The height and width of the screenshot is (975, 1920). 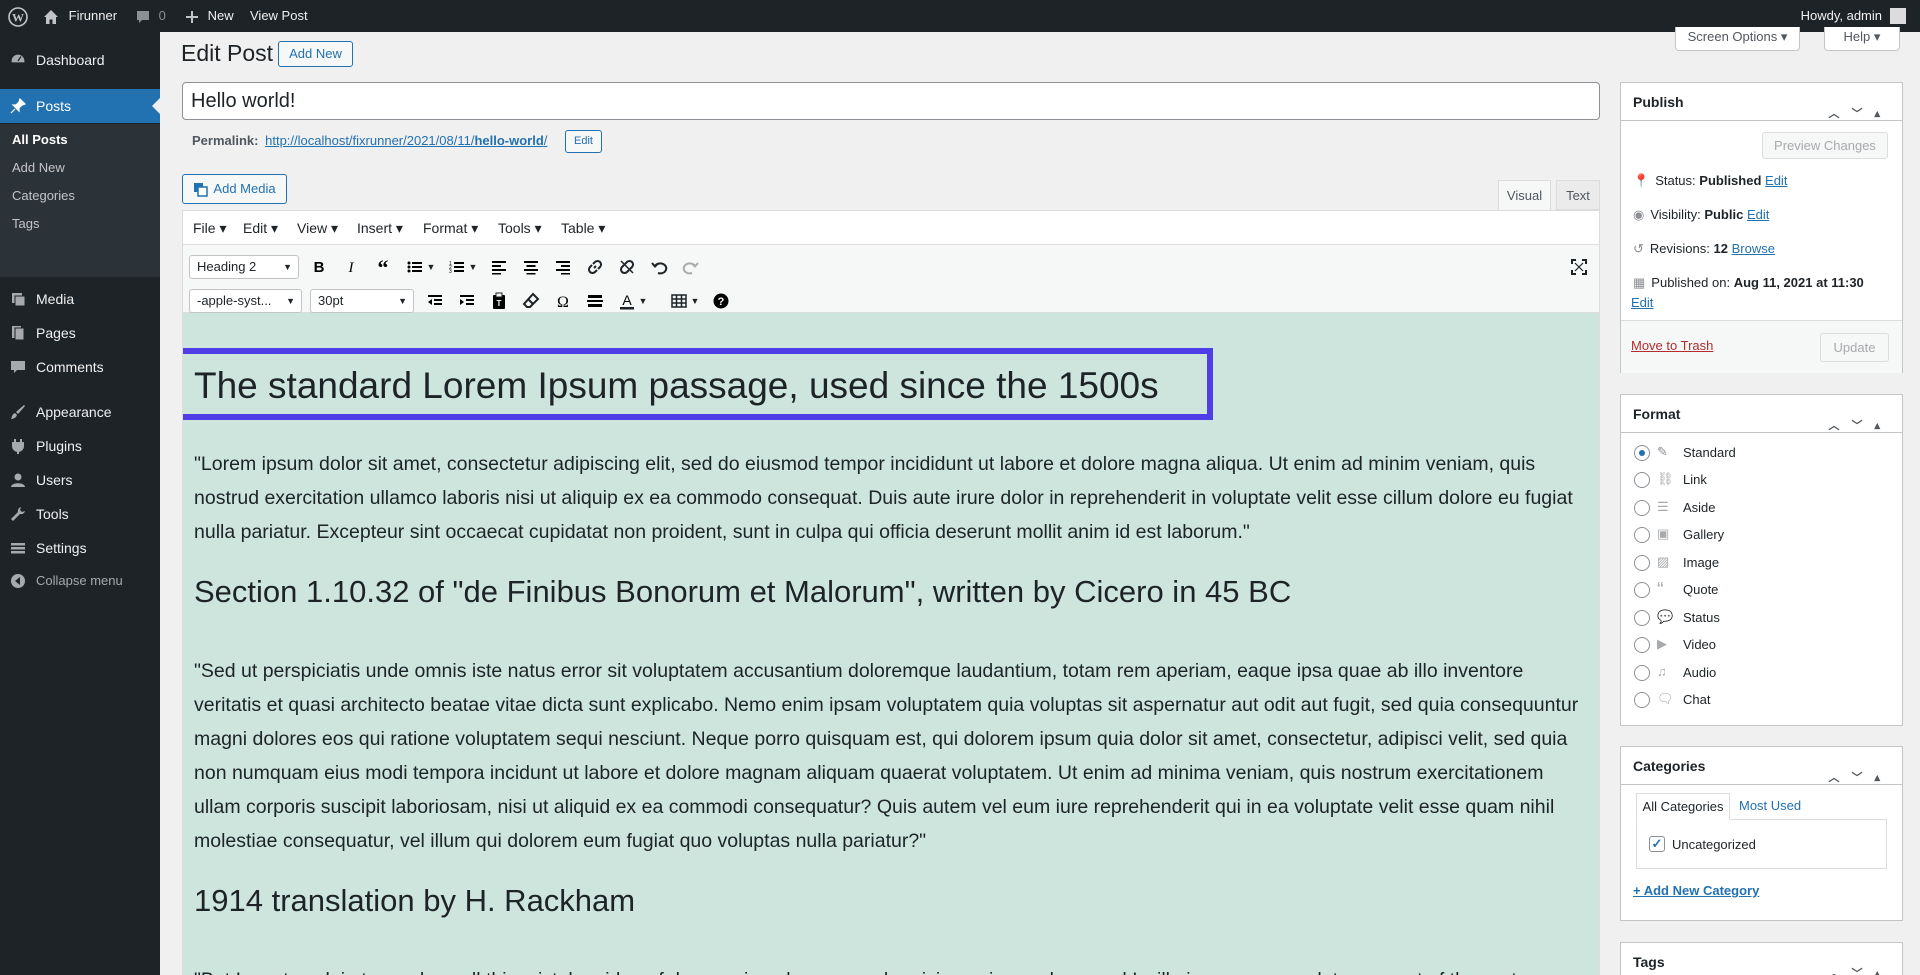 What do you see at coordinates (583, 228) in the screenshot?
I see `menu-table: Table ▾` at bounding box center [583, 228].